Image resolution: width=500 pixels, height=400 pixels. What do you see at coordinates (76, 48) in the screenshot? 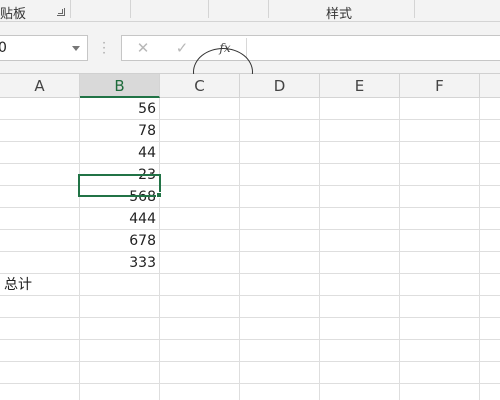
I see `chevron-down-icon` at bounding box center [76, 48].